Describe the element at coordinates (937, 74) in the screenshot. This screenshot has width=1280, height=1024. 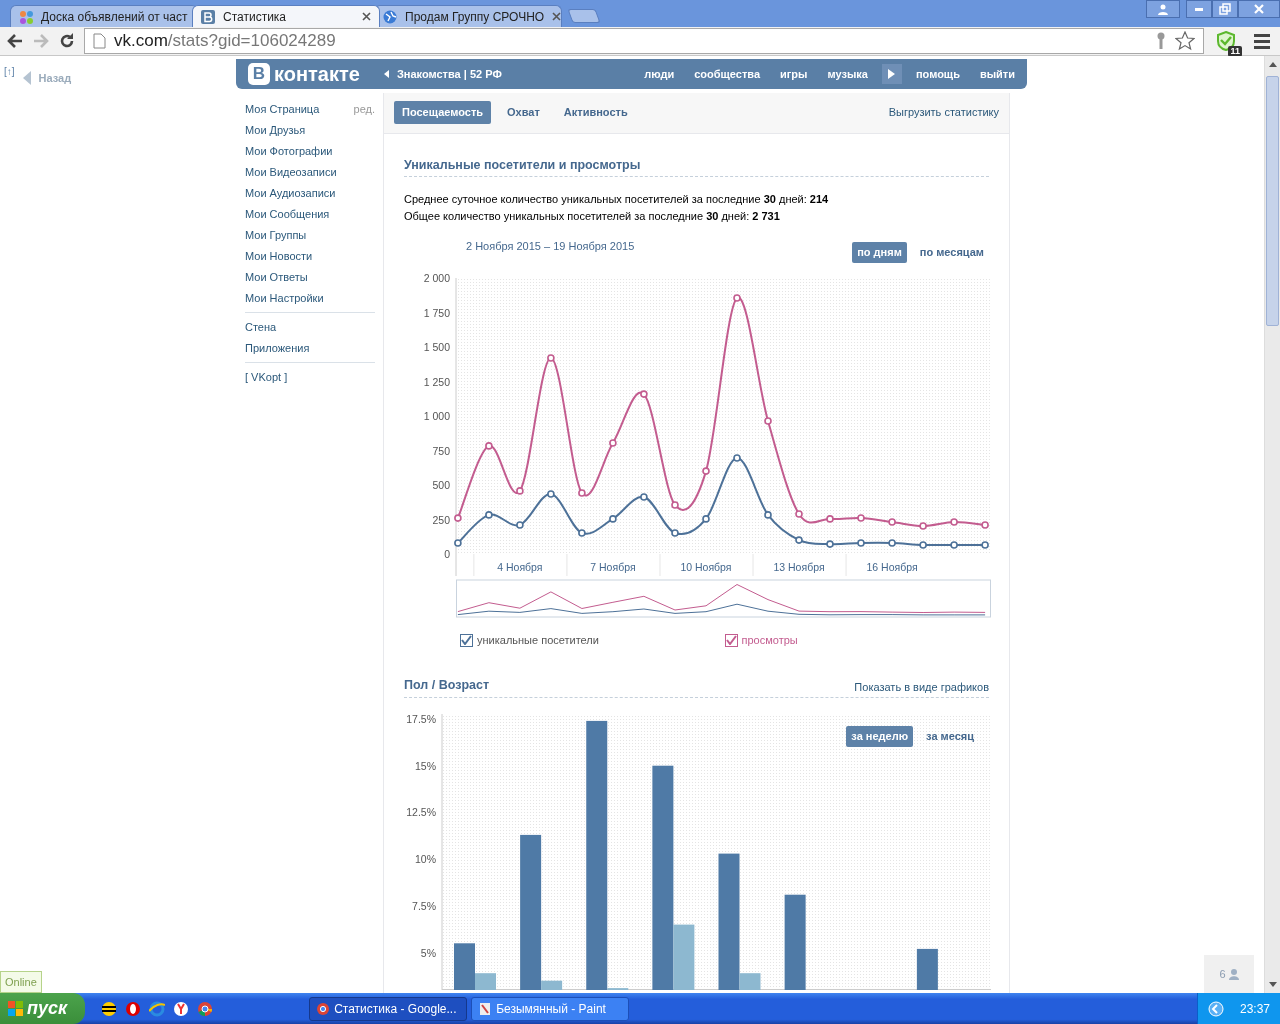
I see `header-nav-link: помощь` at that location.